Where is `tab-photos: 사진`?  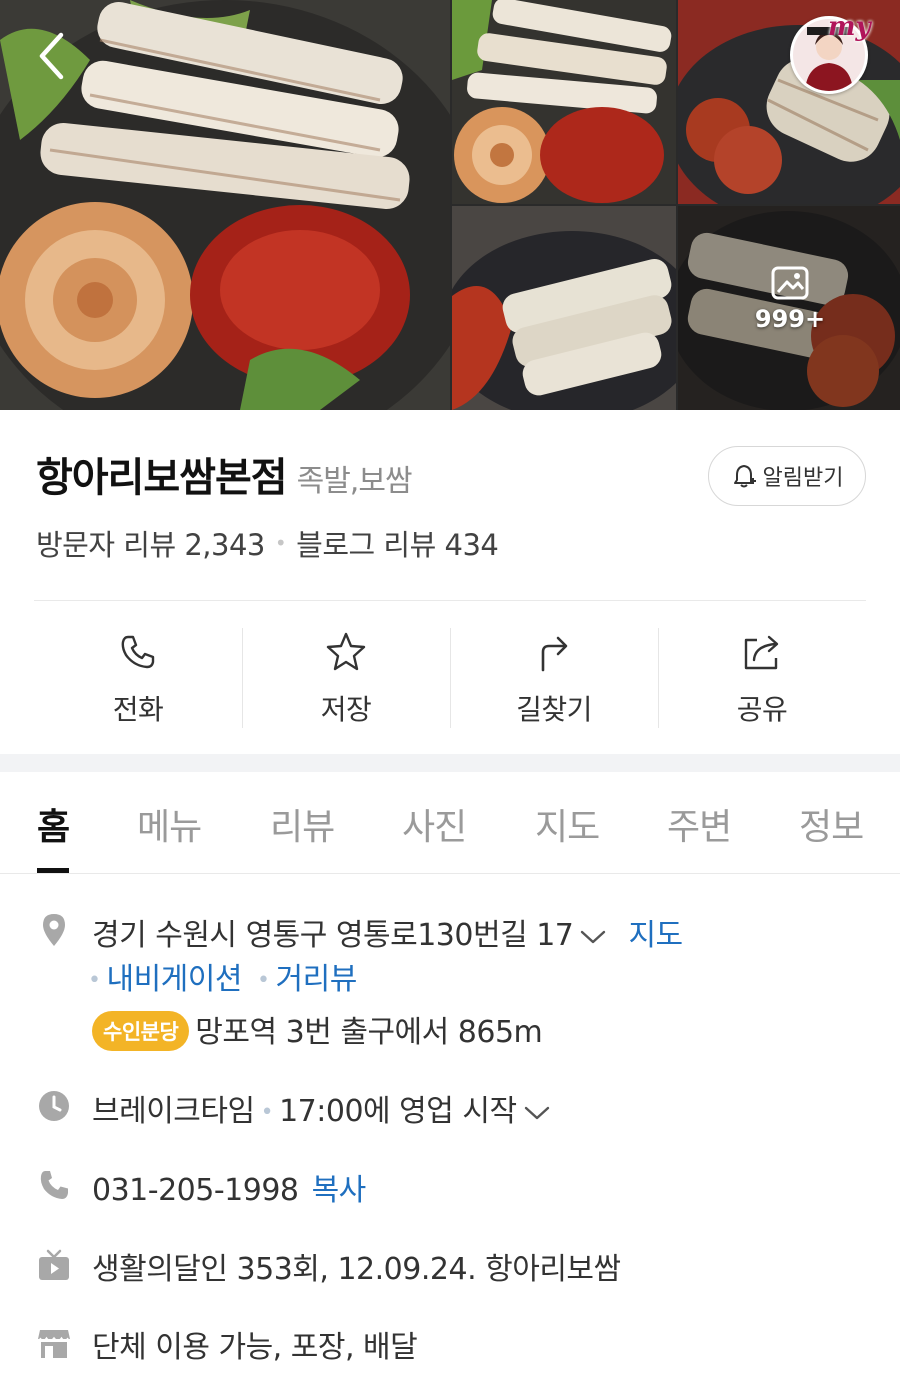 tab-photos: 사진 is located at coordinates (434, 824).